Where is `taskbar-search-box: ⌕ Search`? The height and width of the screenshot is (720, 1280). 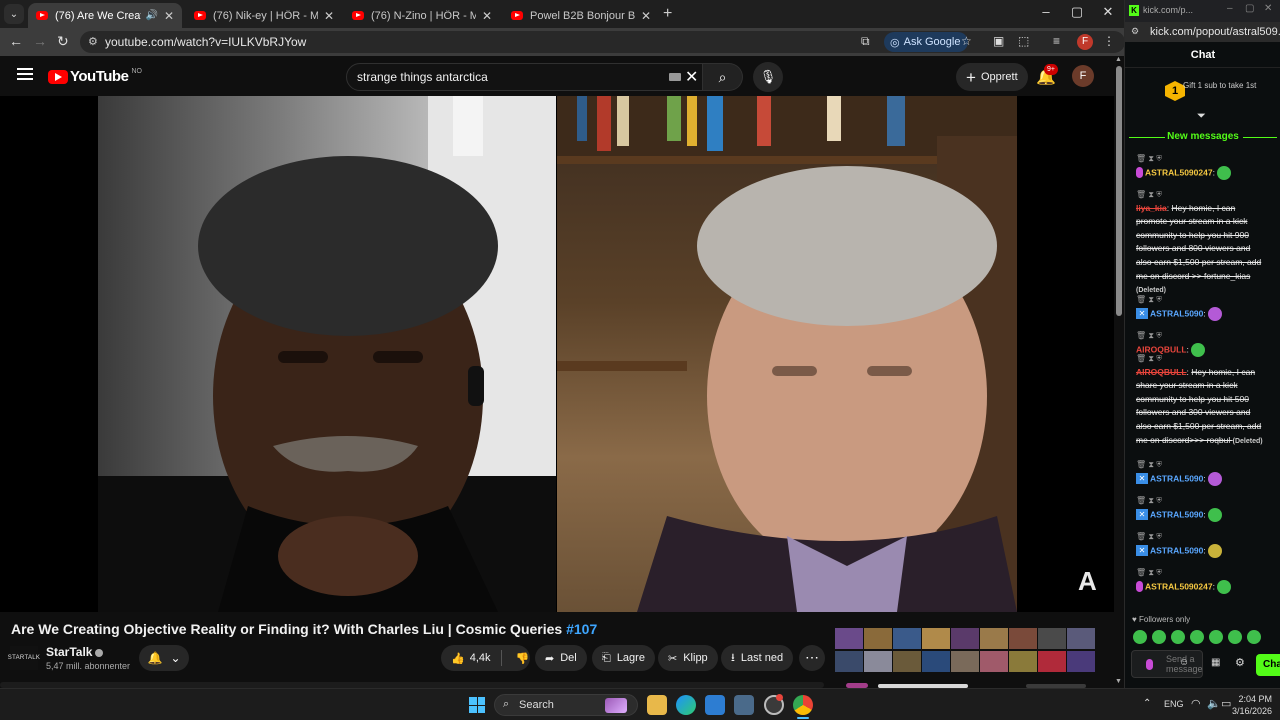
taskbar-search-box: ⌕ Search is located at coordinates (566, 705).